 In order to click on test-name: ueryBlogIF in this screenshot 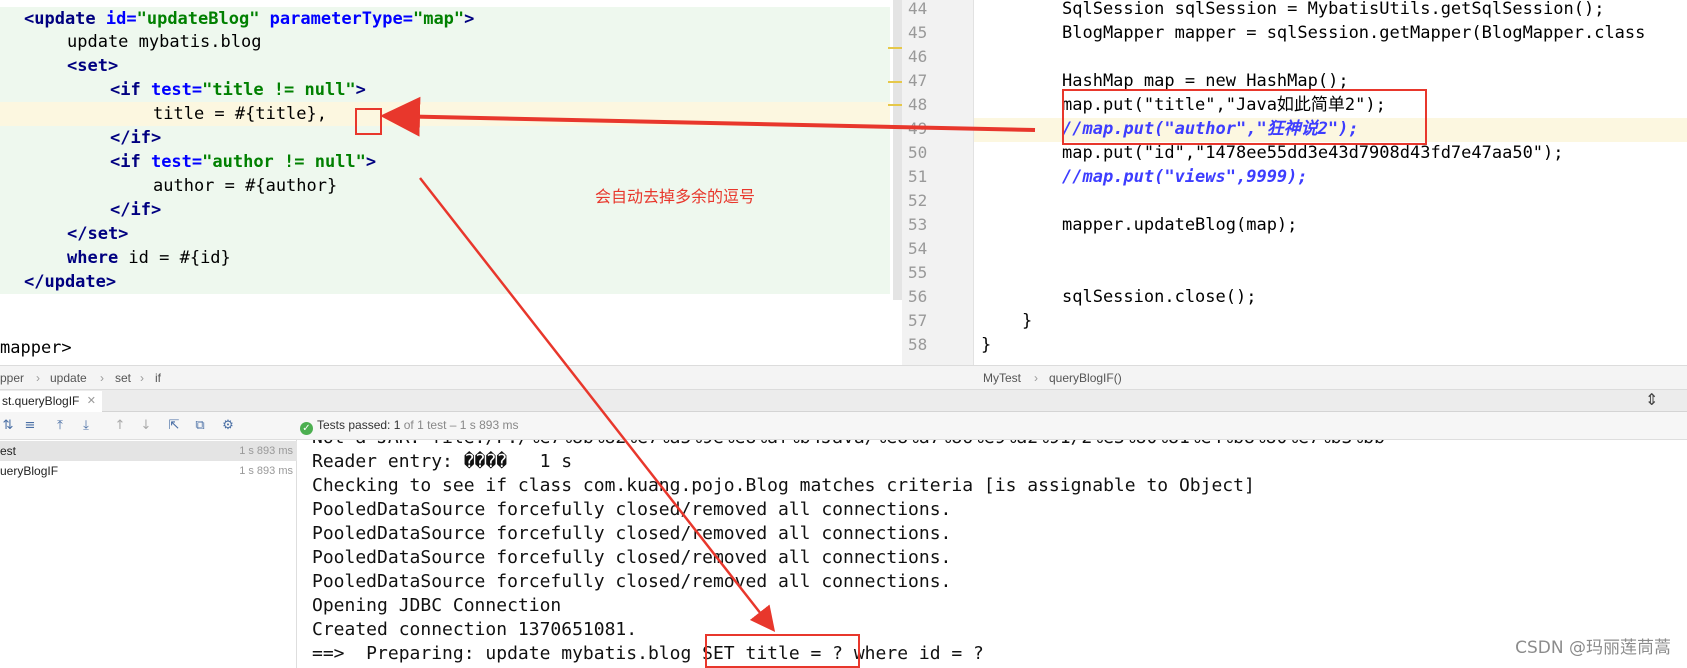, I will do `click(29, 471)`.